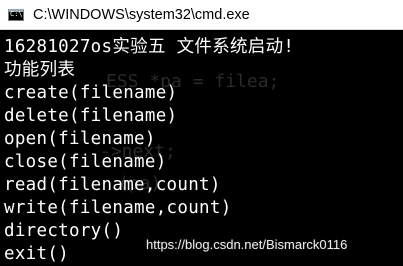 The image size is (403, 266). I want to click on console-line-read: read(filename,count), so click(112, 185).